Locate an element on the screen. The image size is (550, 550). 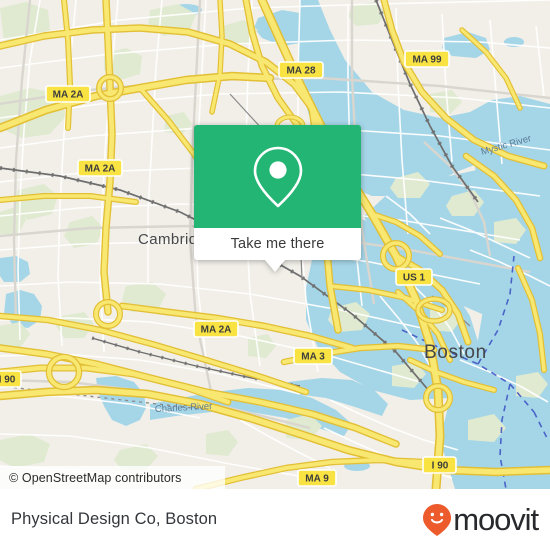
take-me-there-popup: Take me there is located at coordinates (277, 198).